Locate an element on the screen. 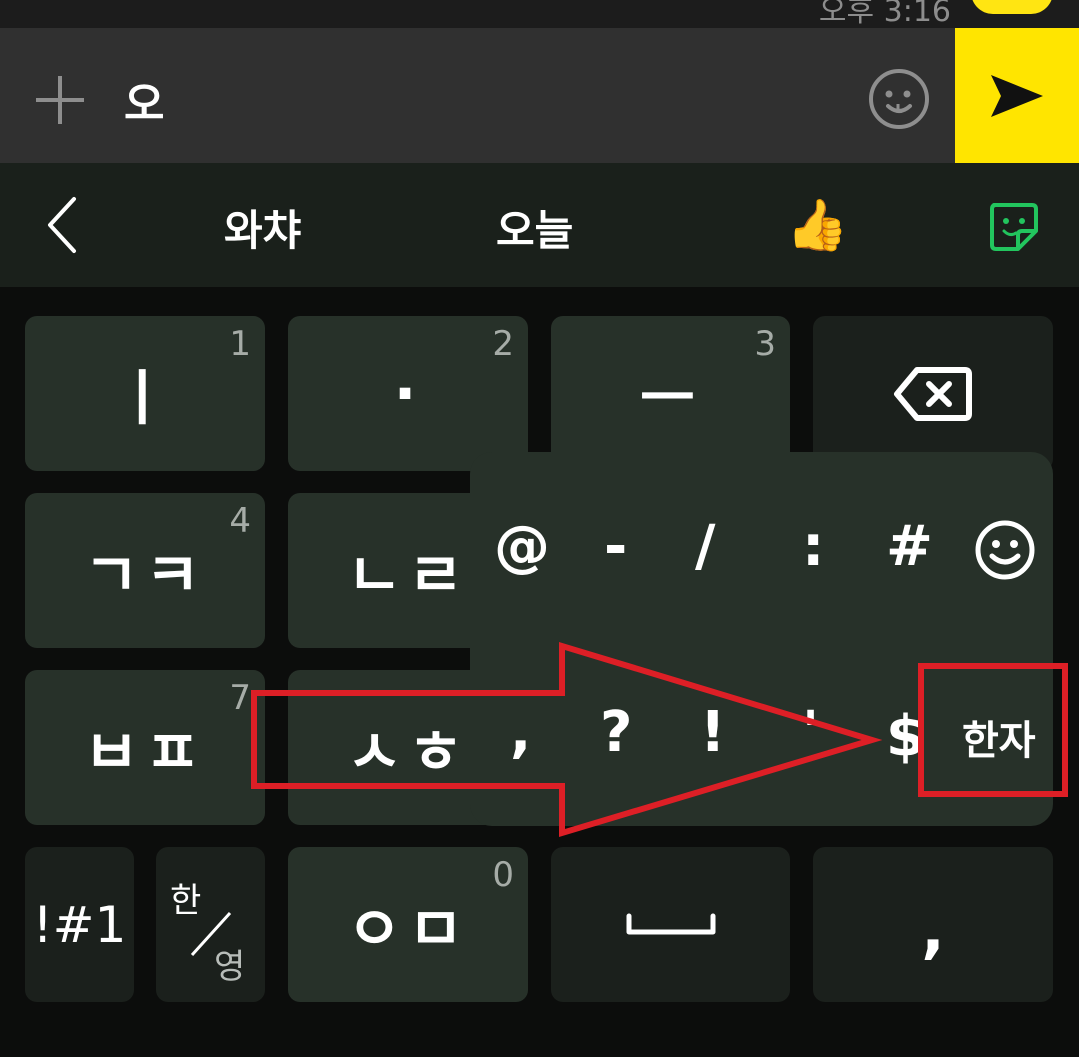 The height and width of the screenshot is (1057, 1079). key-number: 2 is located at coordinates (503, 344).